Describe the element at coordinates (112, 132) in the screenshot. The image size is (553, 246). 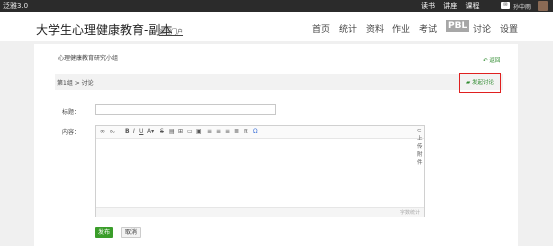
I see `unlink-icon: ⧜` at that location.